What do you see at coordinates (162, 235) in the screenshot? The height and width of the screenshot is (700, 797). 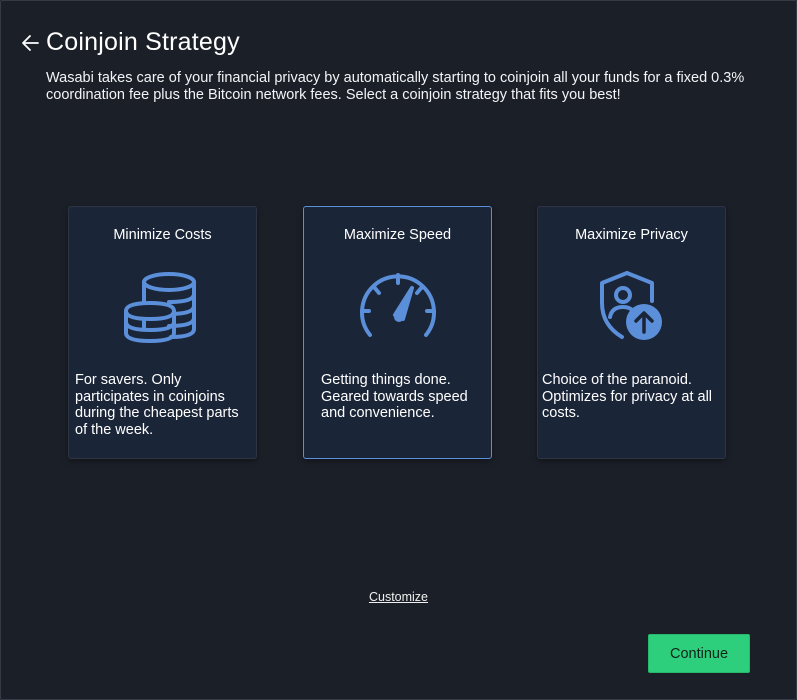 I see `strategy-title: Minimize Costs` at bounding box center [162, 235].